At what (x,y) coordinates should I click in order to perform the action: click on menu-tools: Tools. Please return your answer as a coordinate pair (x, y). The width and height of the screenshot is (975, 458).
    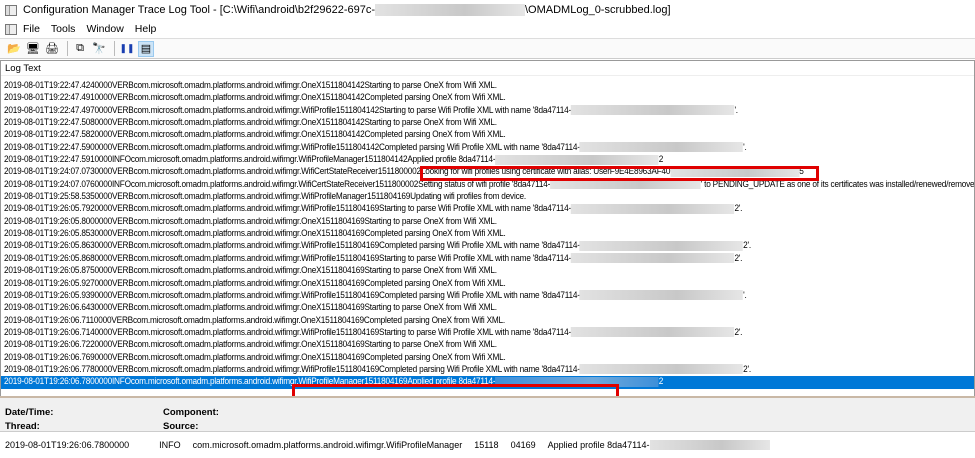
    Looking at the image, I should click on (63, 29).